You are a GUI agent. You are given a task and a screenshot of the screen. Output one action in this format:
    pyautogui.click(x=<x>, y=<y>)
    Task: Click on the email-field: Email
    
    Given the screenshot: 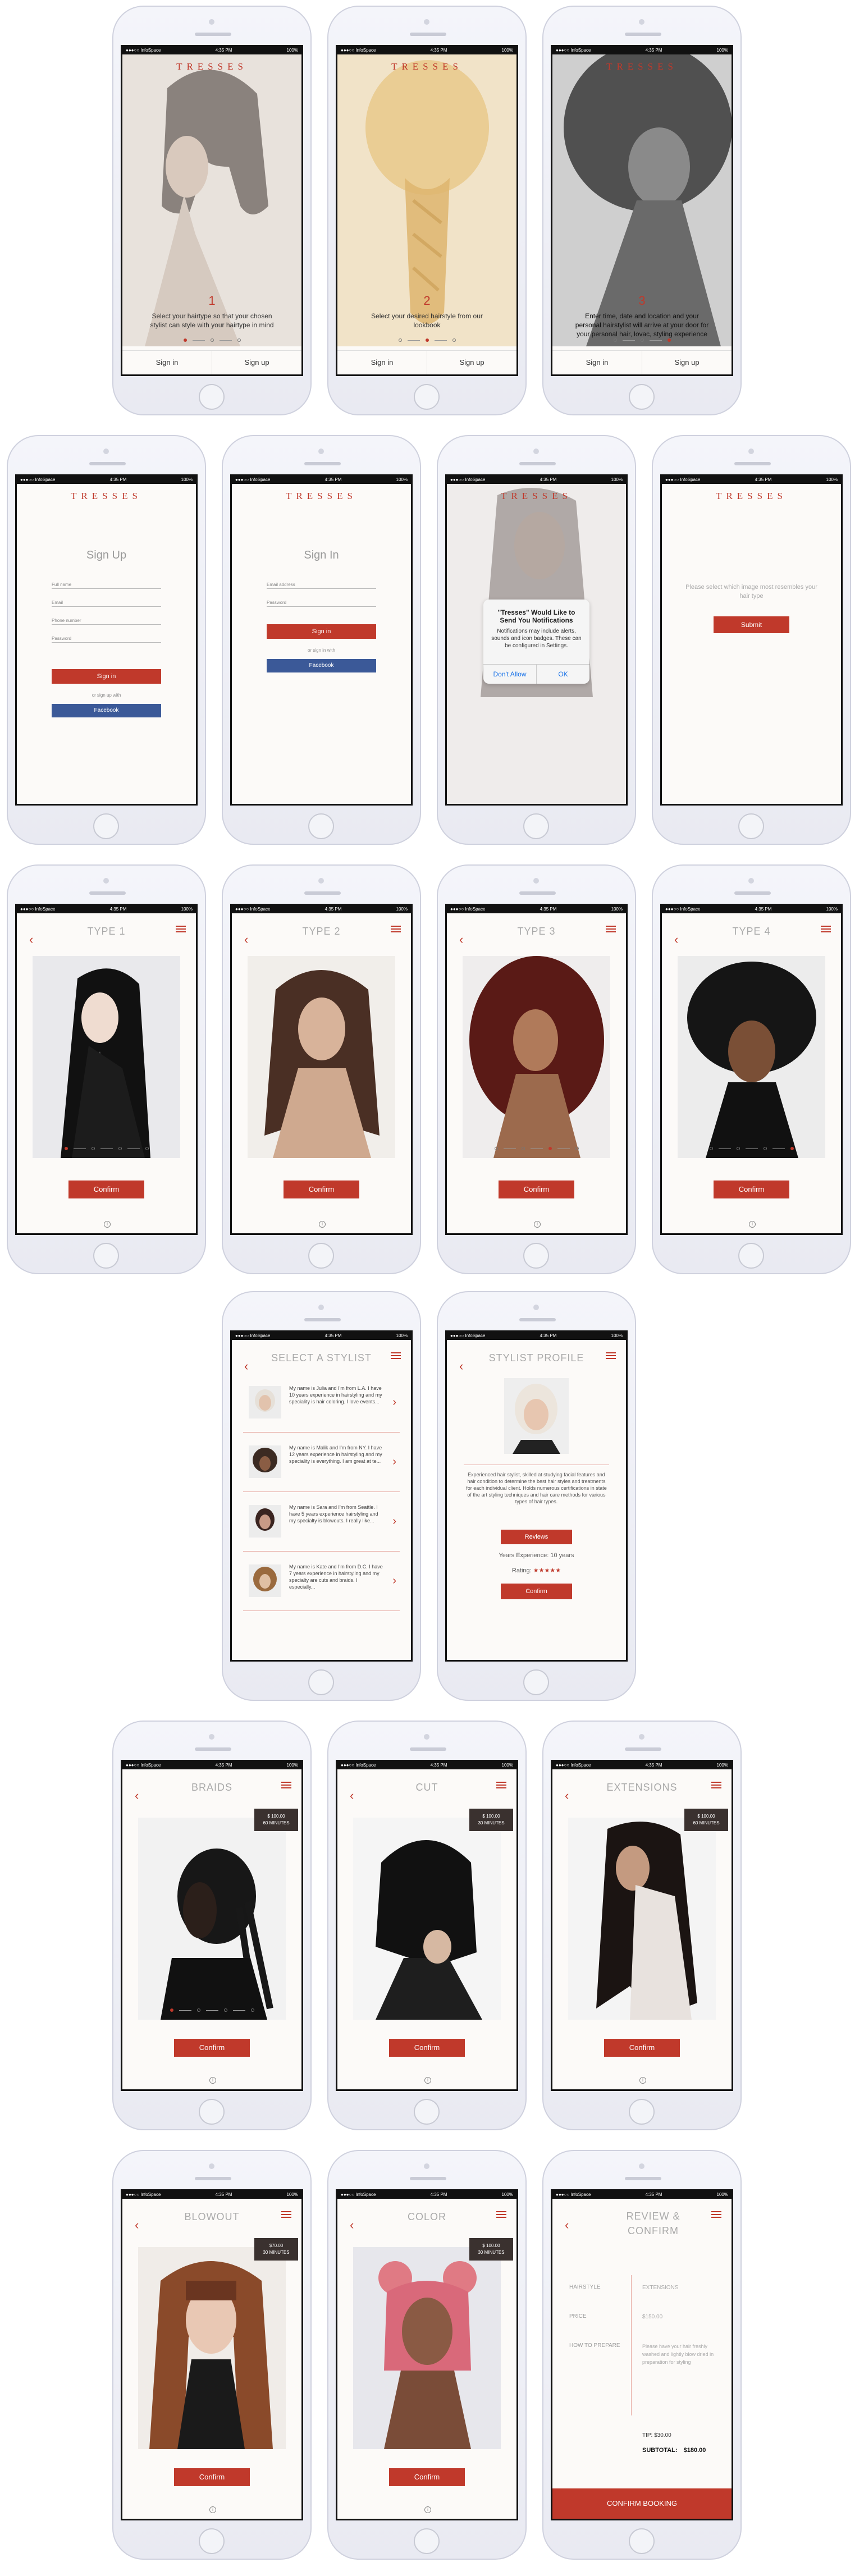 What is the action you would take?
    pyautogui.click(x=106, y=601)
    